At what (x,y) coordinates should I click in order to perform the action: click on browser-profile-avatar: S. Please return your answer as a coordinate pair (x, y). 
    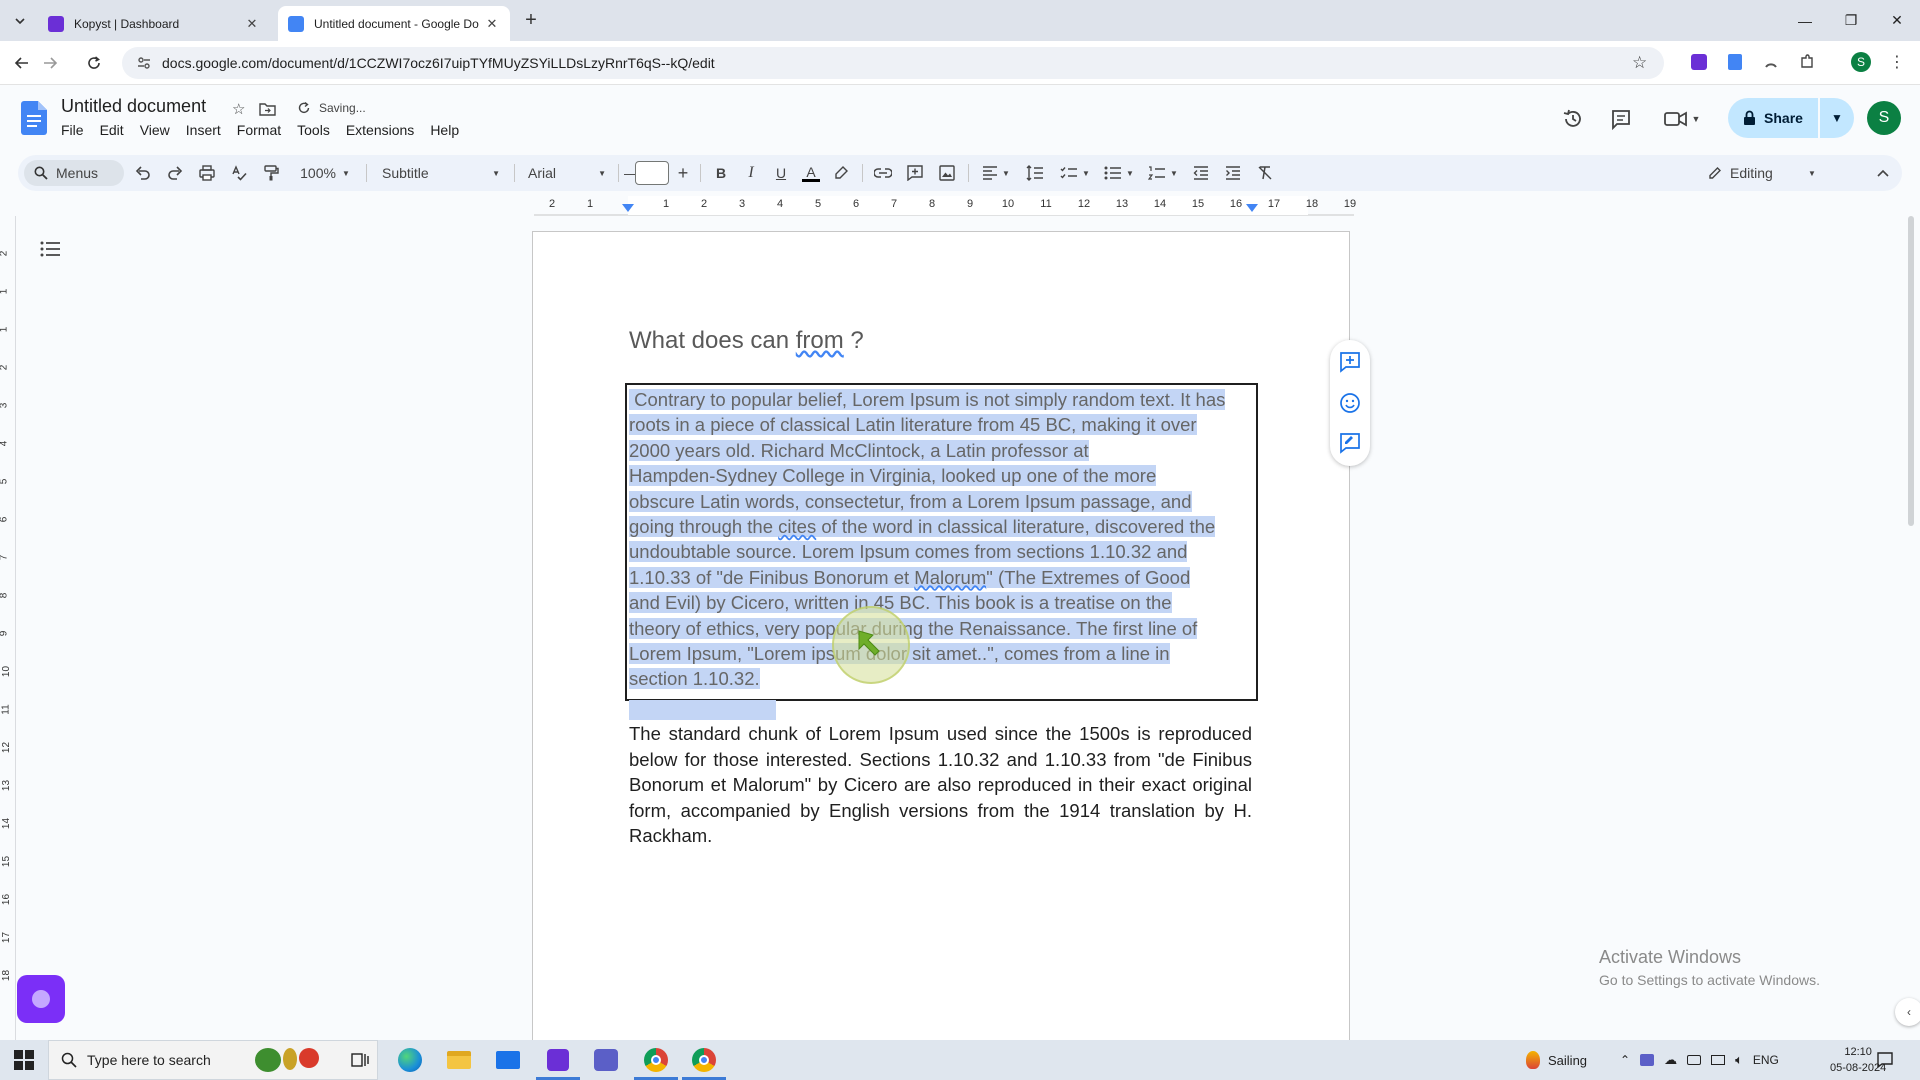
    Looking at the image, I should click on (1861, 62).